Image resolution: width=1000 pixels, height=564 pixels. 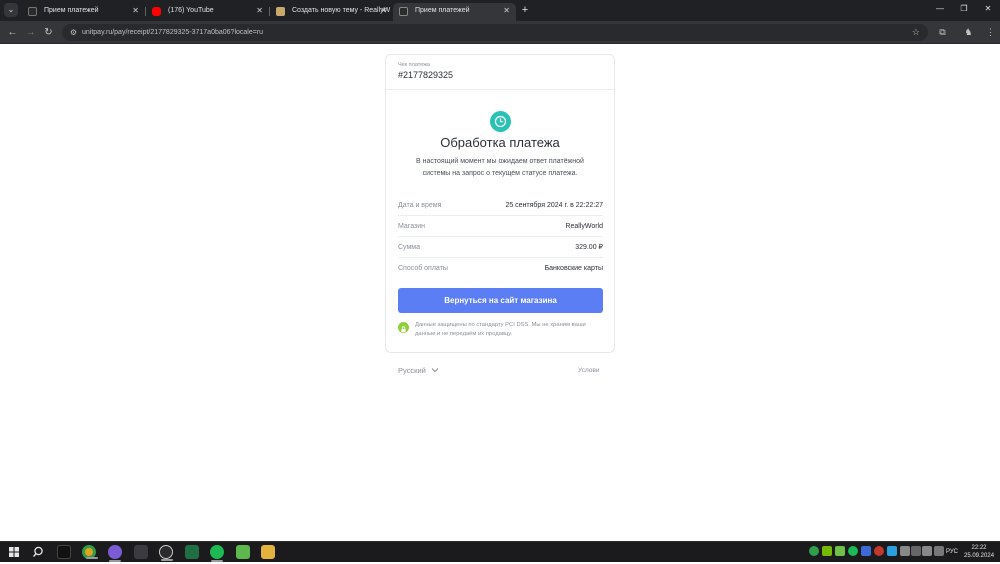 I want to click on chrome-app-icon, so click(x=90, y=552).